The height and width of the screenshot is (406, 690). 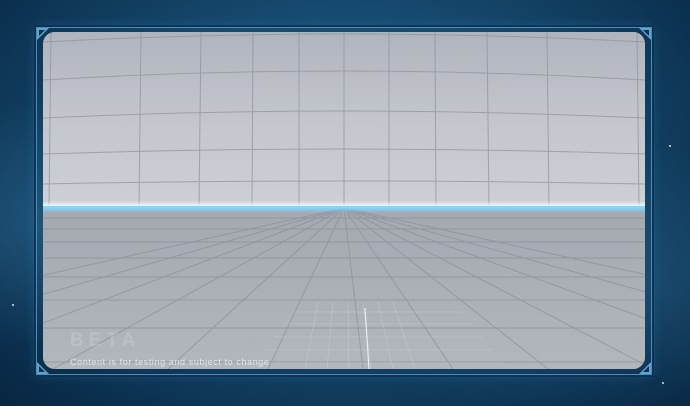 I want to click on beta-watermark: BETA, so click(x=105, y=340).